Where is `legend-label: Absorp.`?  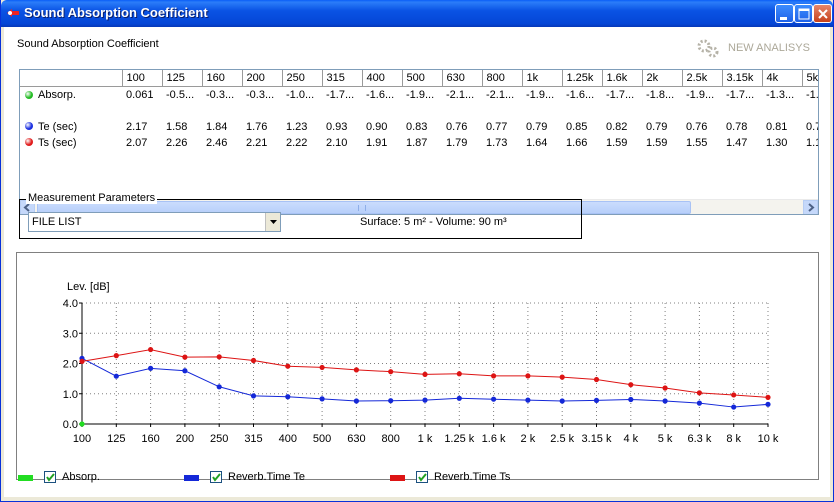 legend-label: Absorp. is located at coordinates (81, 477).